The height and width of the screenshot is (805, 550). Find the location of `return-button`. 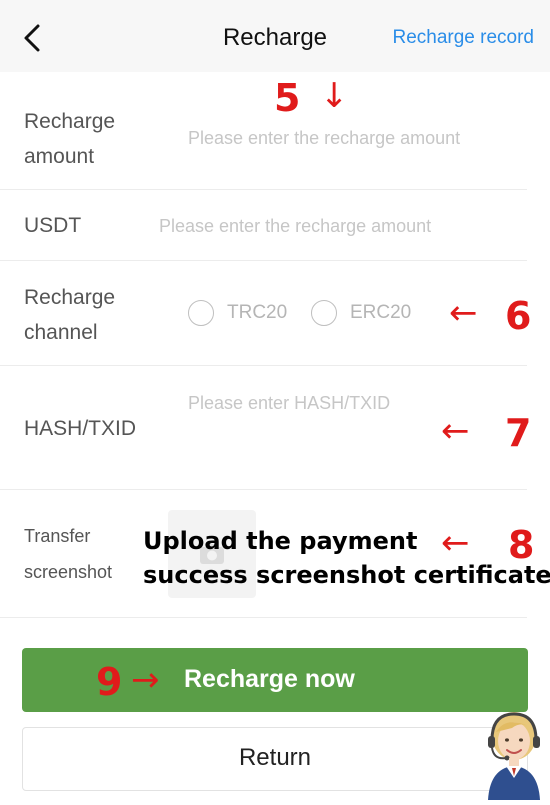

return-button is located at coordinates (275, 759).